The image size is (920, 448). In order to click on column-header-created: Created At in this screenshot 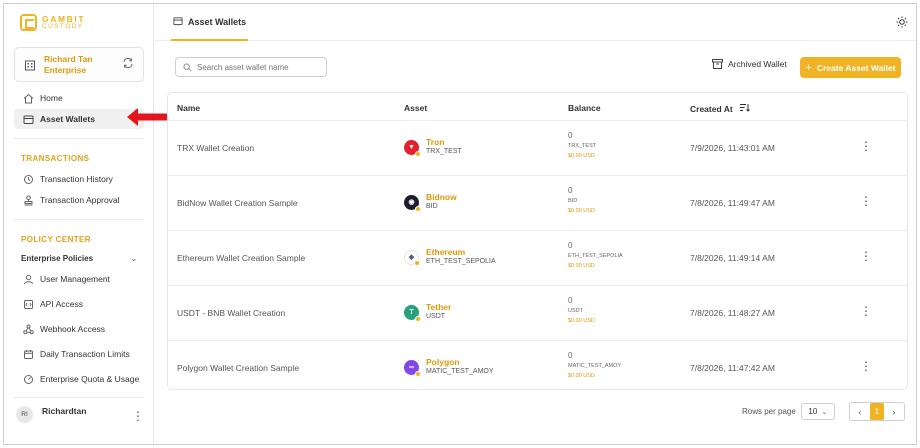, I will do `click(720, 108)`.